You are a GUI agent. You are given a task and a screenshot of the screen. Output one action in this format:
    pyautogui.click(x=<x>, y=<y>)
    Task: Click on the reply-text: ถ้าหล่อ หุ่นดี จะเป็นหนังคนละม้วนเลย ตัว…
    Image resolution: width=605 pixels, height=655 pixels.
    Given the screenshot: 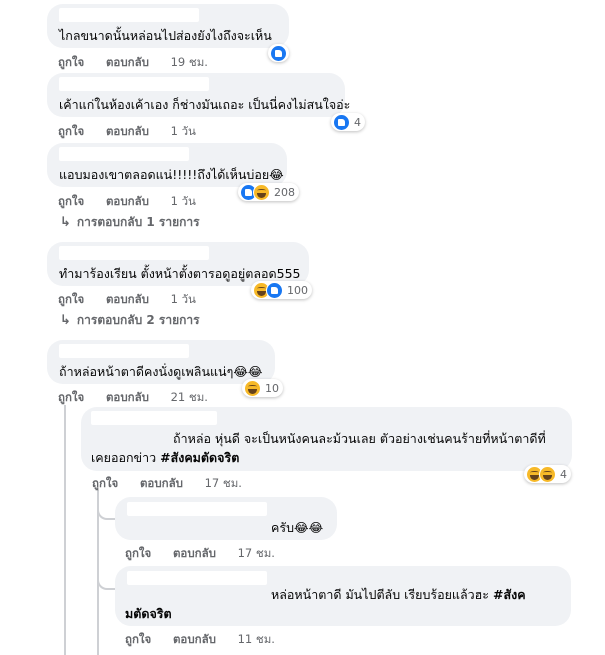 What is the action you would take?
    pyautogui.click(x=359, y=438)
    